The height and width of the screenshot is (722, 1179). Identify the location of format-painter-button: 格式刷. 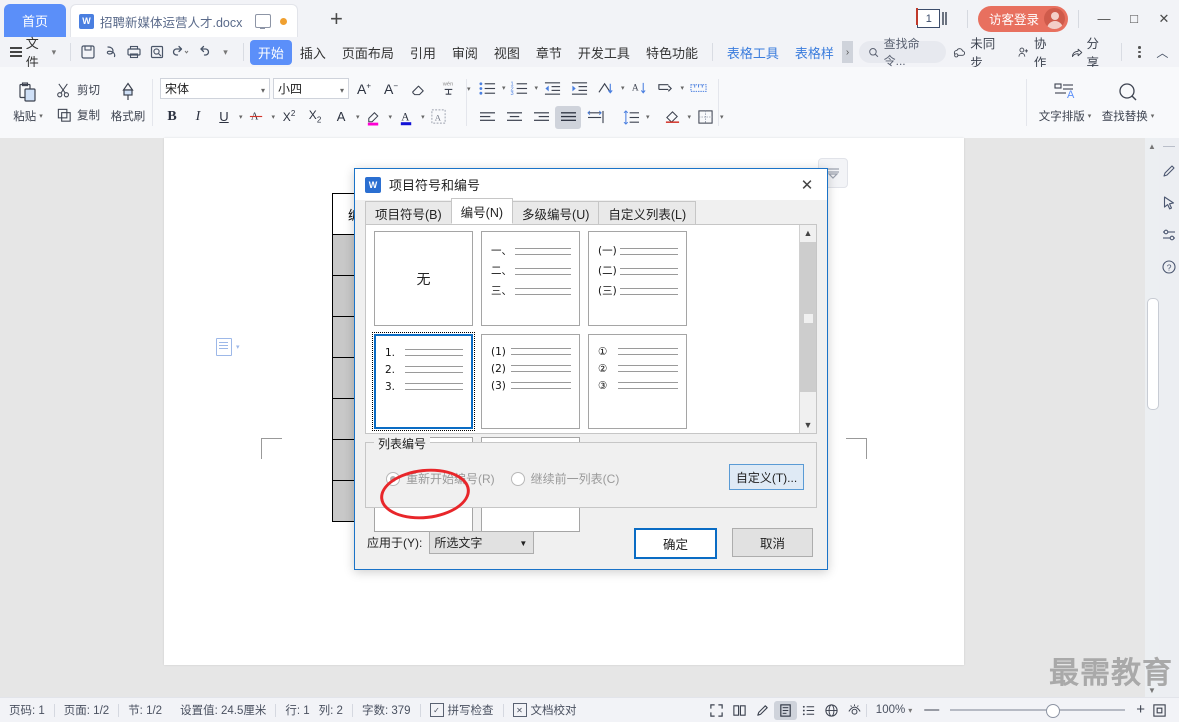
(128, 103).